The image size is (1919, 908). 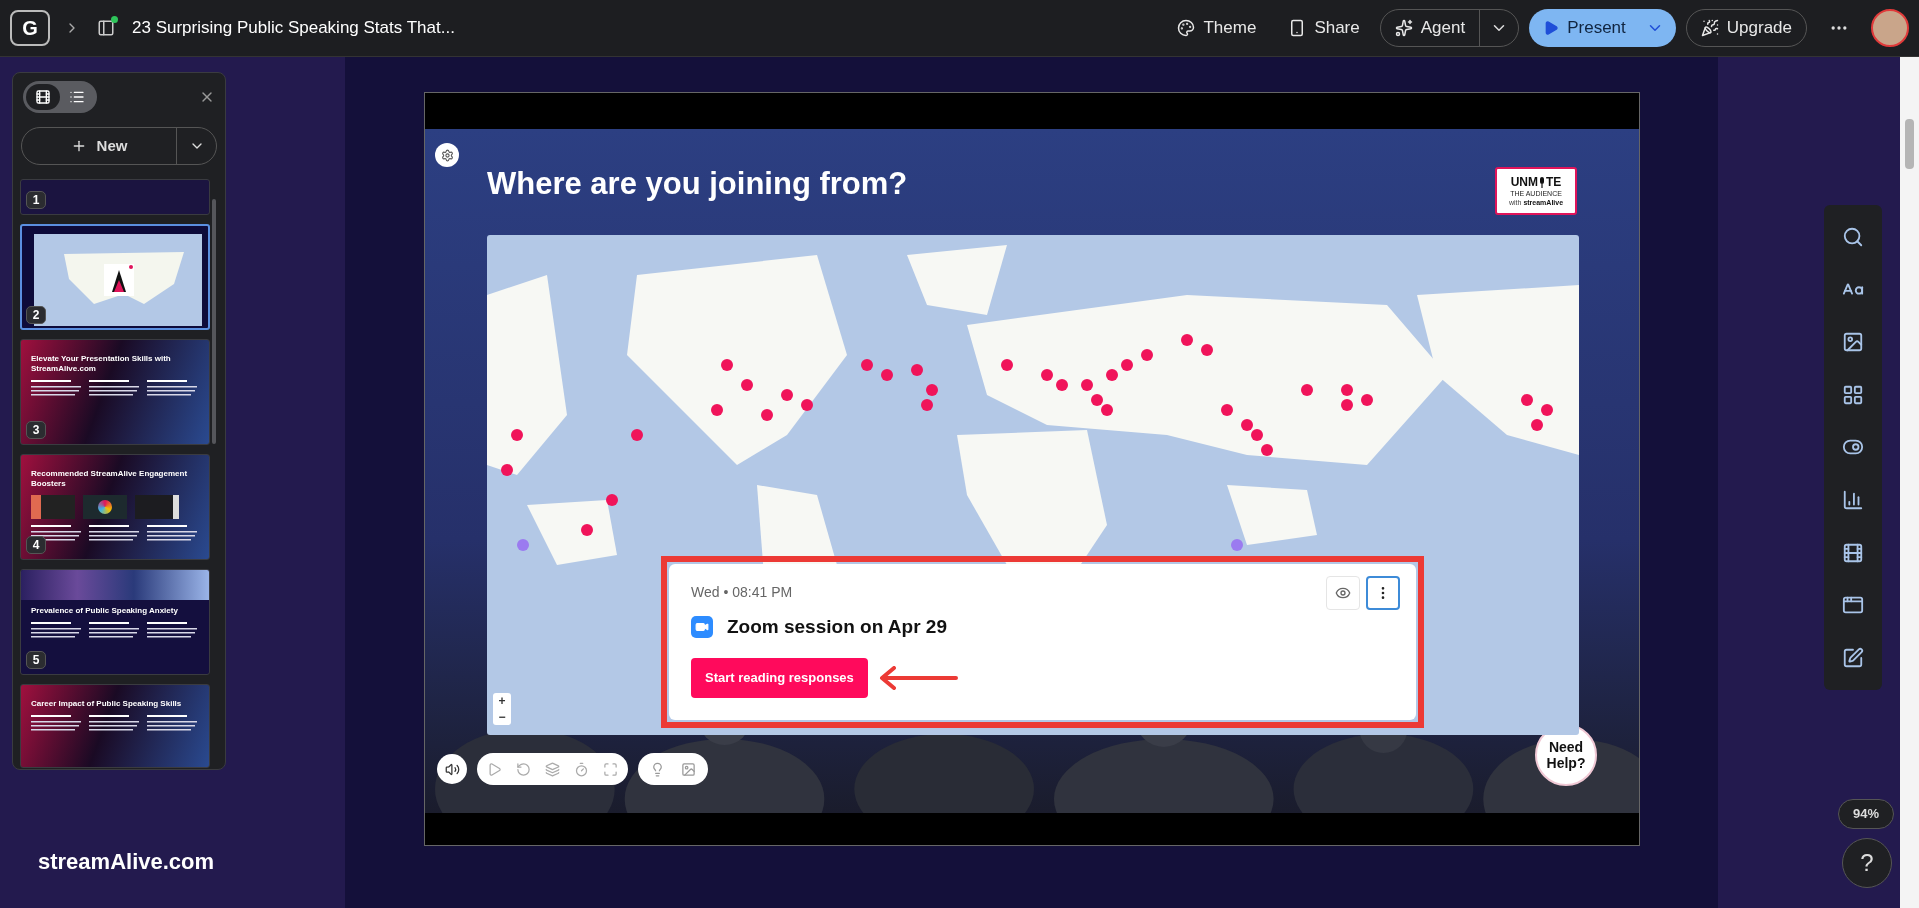 What do you see at coordinates (36, 660) in the screenshot?
I see `slide-number: 5` at bounding box center [36, 660].